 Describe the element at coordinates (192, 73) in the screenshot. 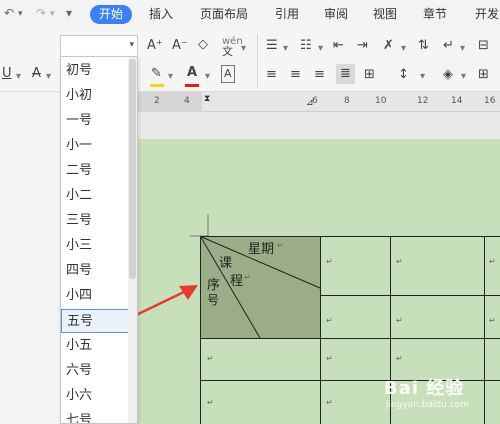

I see `font-color-icon: A` at that location.